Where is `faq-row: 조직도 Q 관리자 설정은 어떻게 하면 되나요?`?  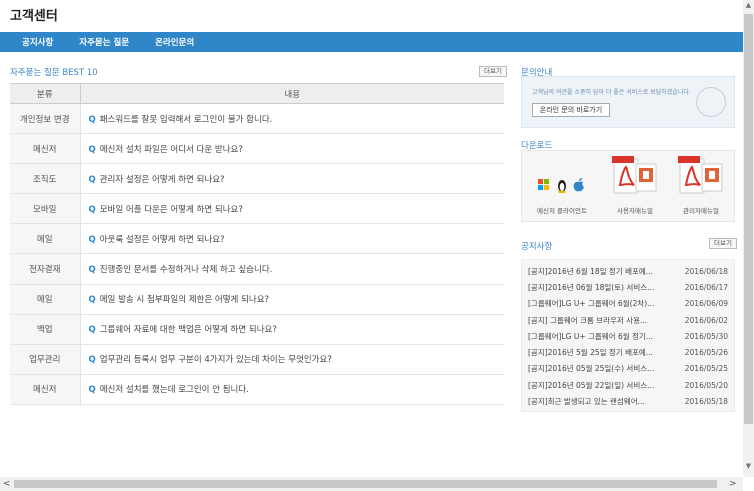 faq-row: 조직도 Q 관리자 설정은 어떻게 하면 되나요? is located at coordinates (257, 179).